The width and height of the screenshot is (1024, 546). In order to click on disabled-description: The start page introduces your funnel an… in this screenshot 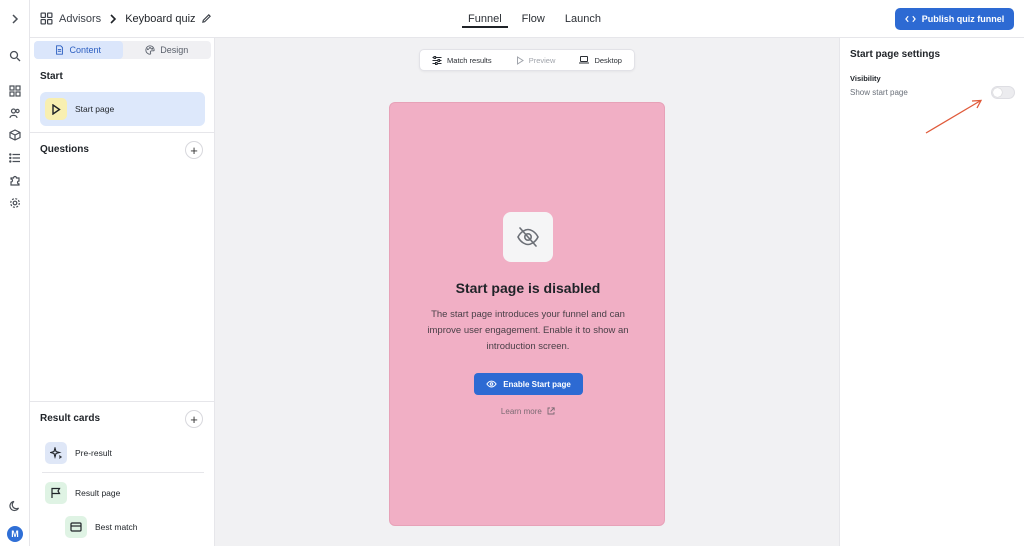, I will do `click(528, 330)`.